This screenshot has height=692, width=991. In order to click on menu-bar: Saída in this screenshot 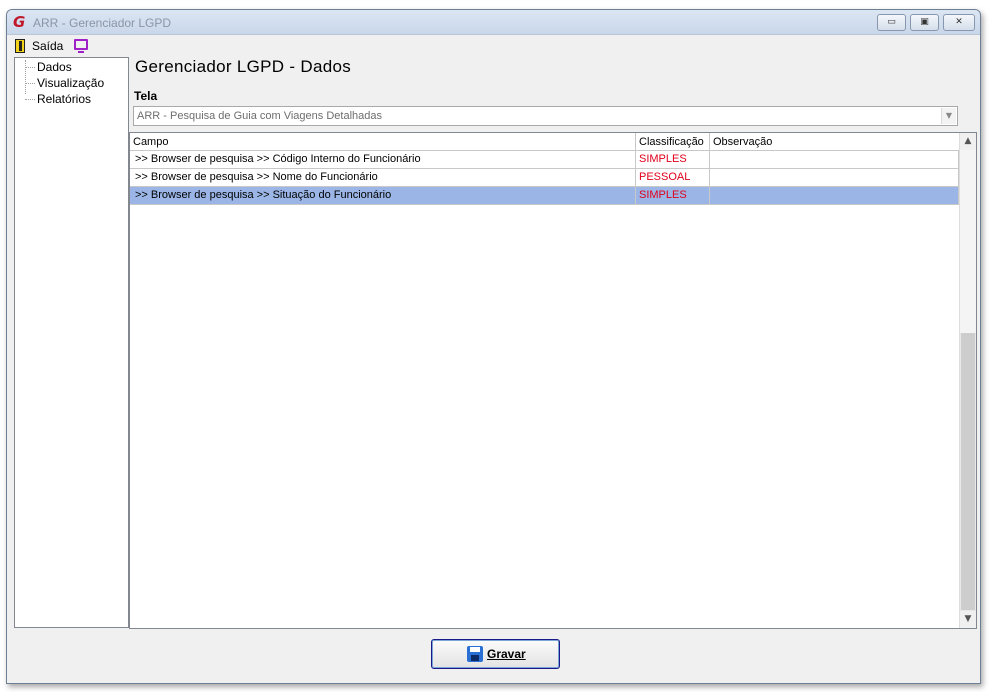, I will do `click(493, 46)`.